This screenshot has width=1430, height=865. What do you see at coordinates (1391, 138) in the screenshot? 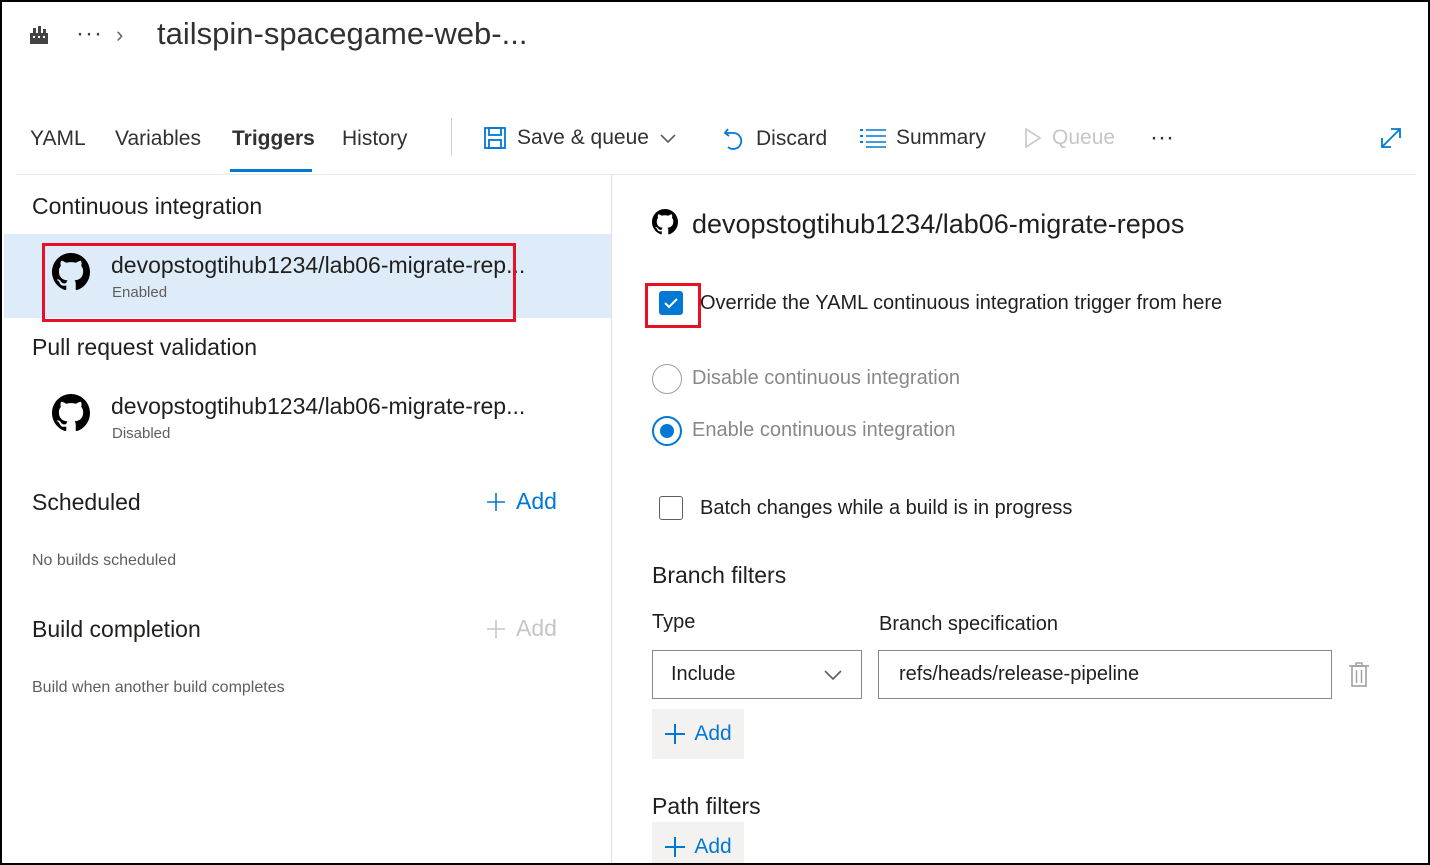
I see `expand-icon` at bounding box center [1391, 138].